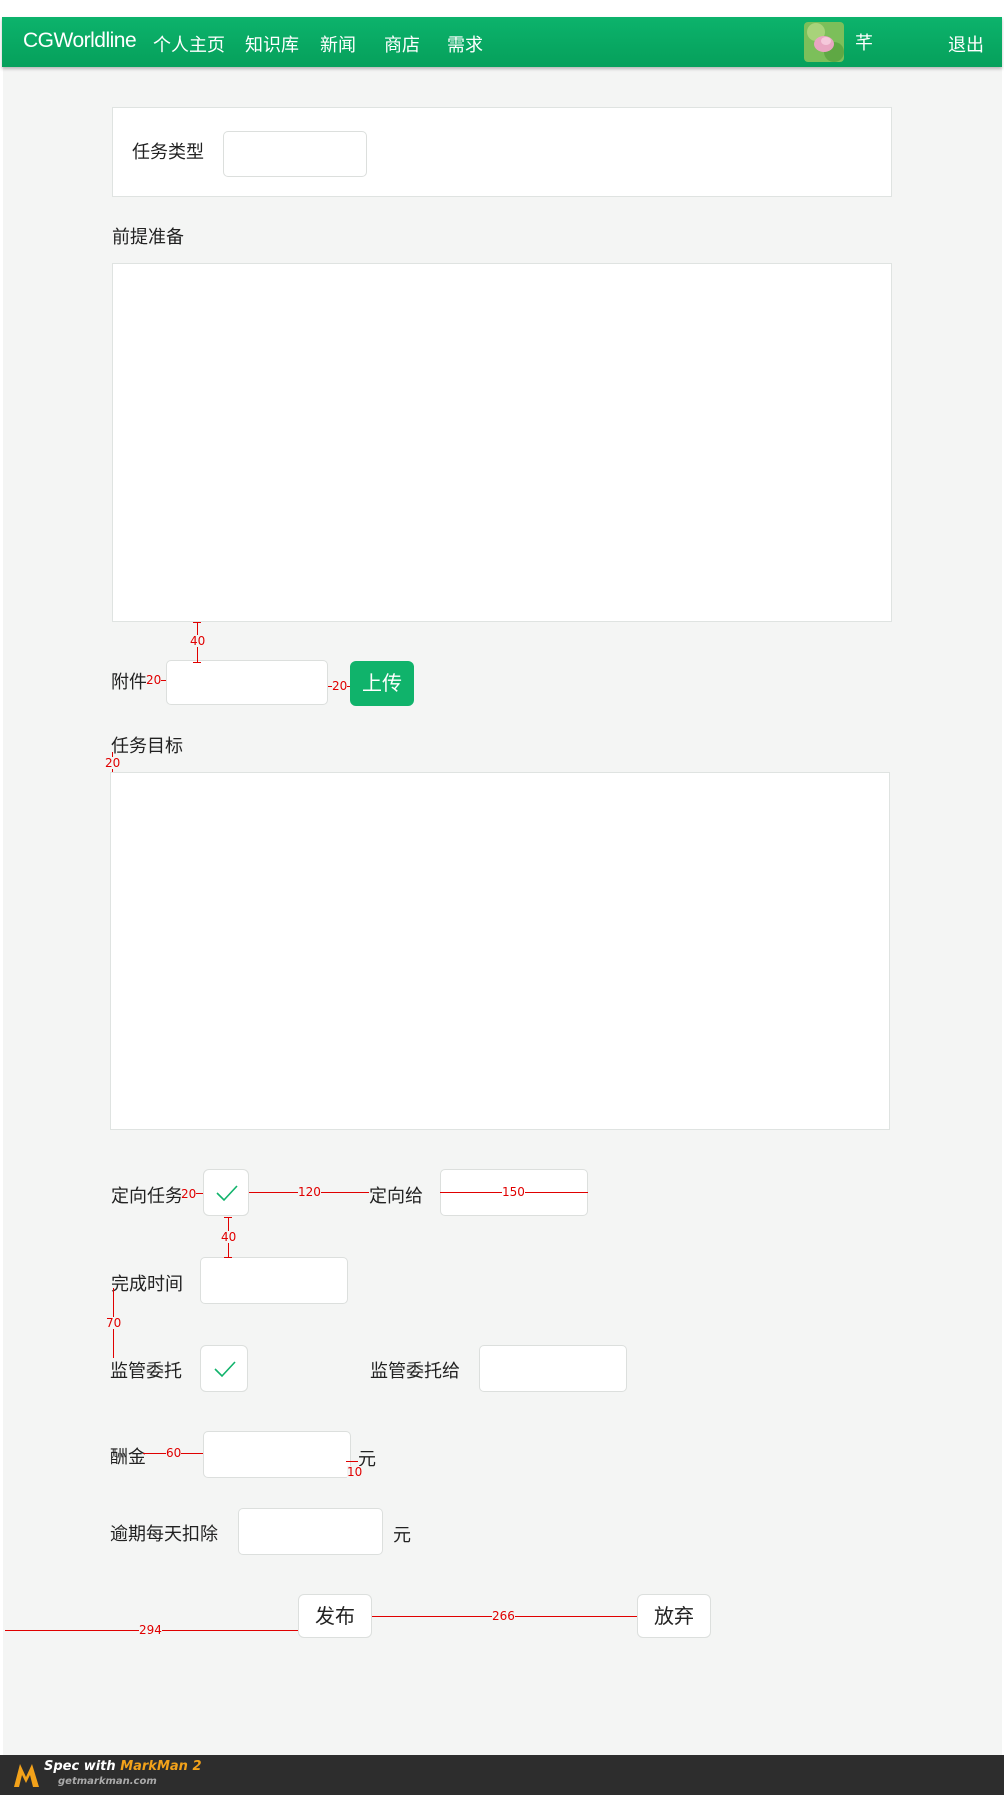 The width and height of the screenshot is (1004, 1795). Describe the element at coordinates (174, 1453) in the screenshot. I see `annotation-label: 60` at that location.